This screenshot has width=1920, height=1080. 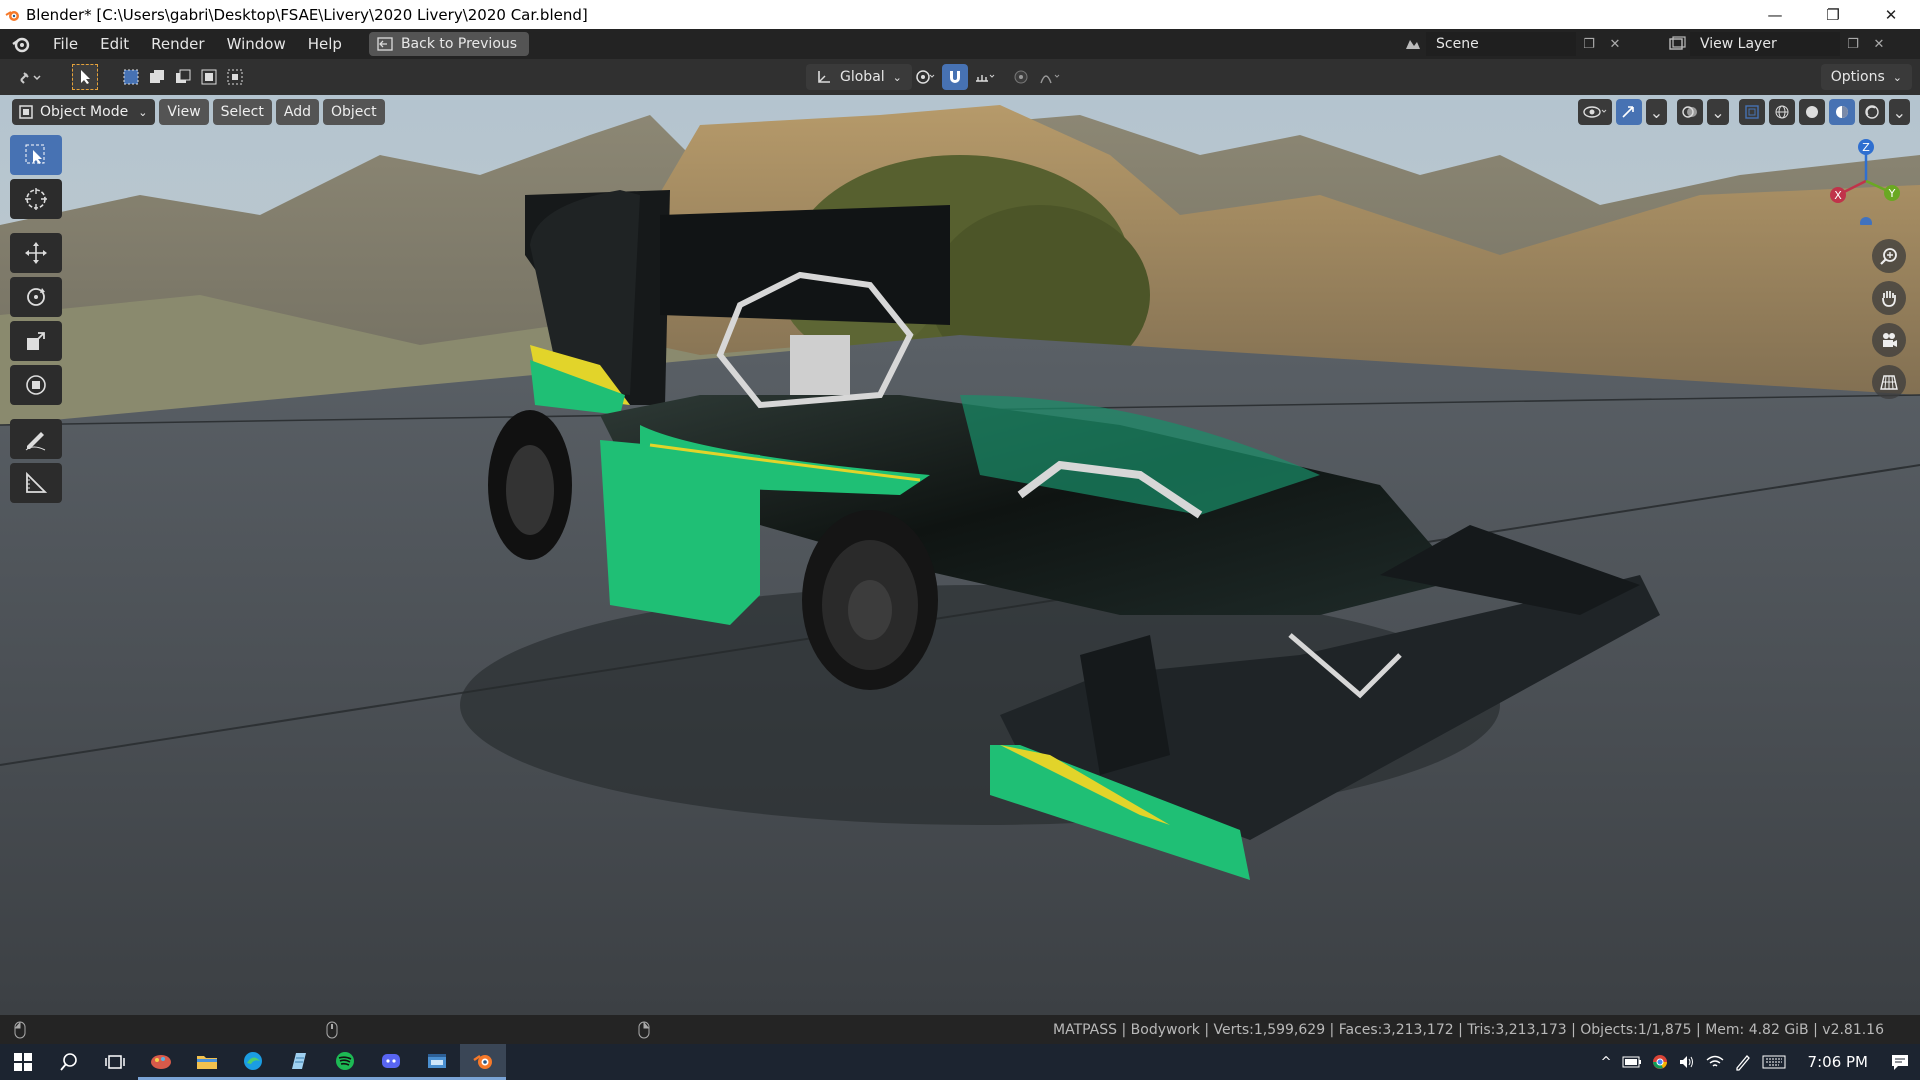 I want to click on menu-help: Help, so click(x=325, y=44).